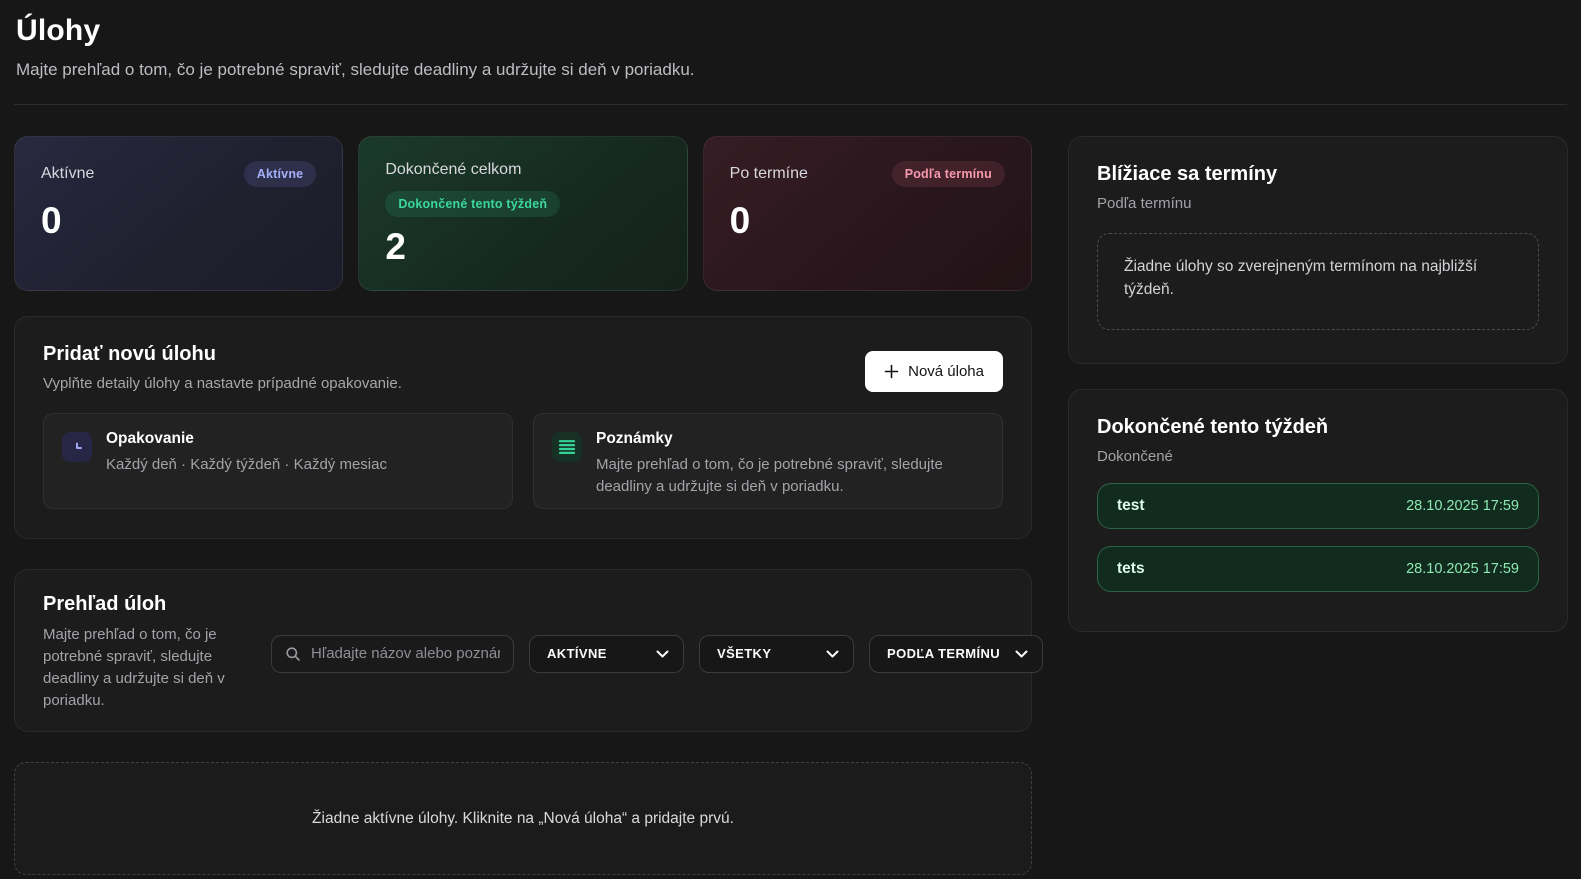 The image size is (1581, 879). Describe the element at coordinates (150, 438) in the screenshot. I see `feature-title: Opakovanie` at that location.